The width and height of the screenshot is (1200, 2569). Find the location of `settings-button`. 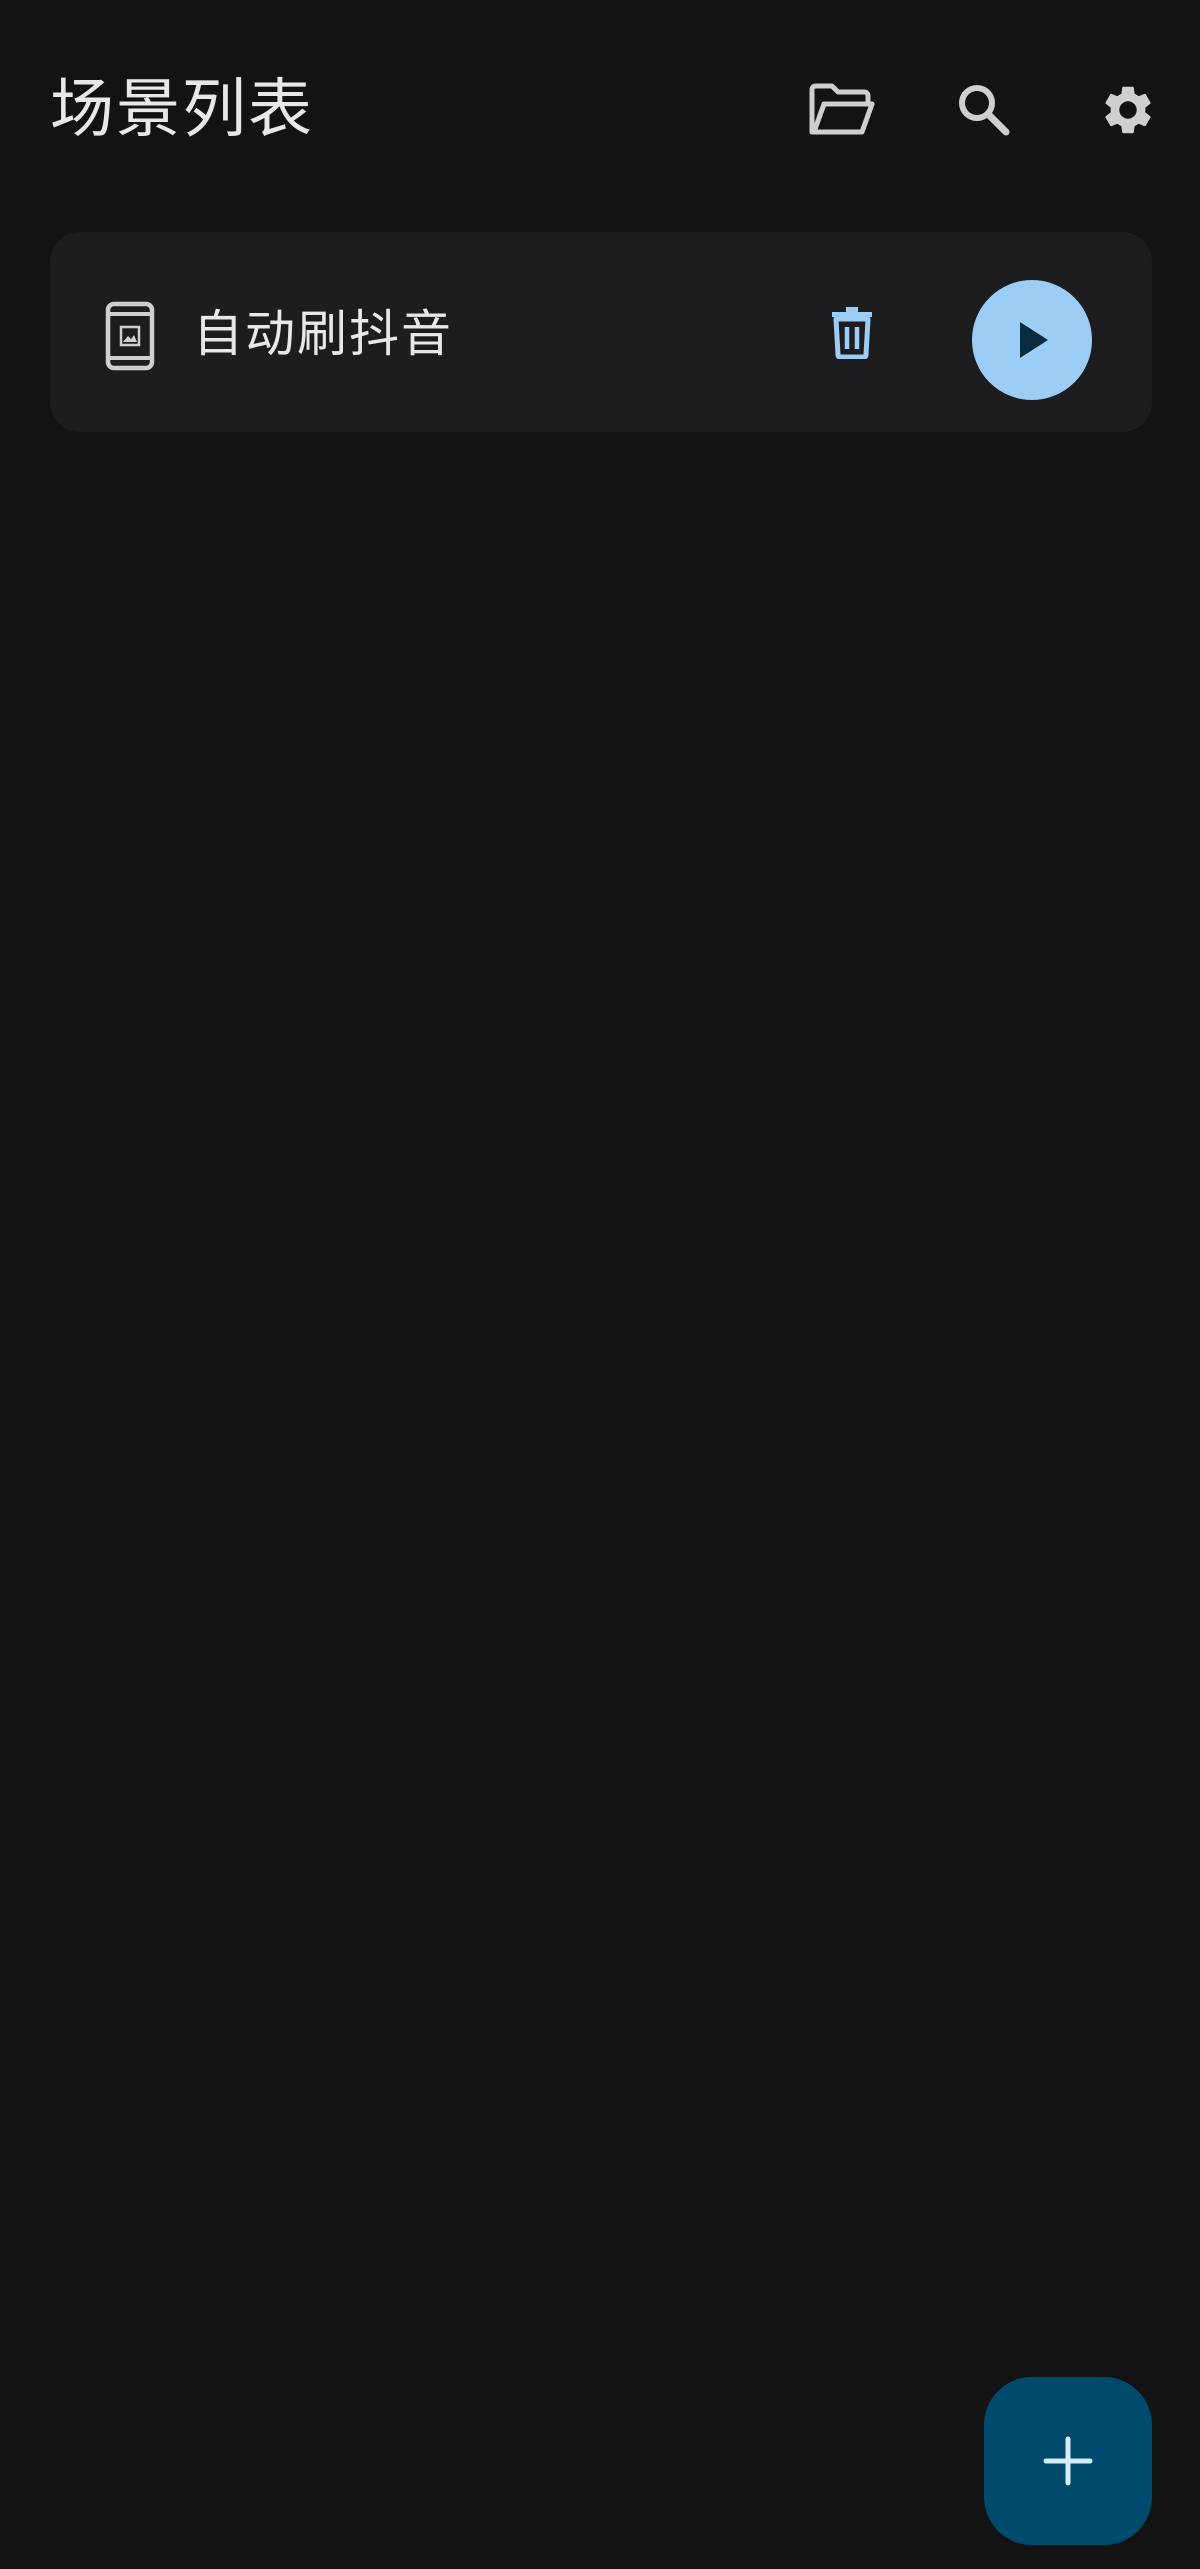

settings-button is located at coordinates (1128, 110).